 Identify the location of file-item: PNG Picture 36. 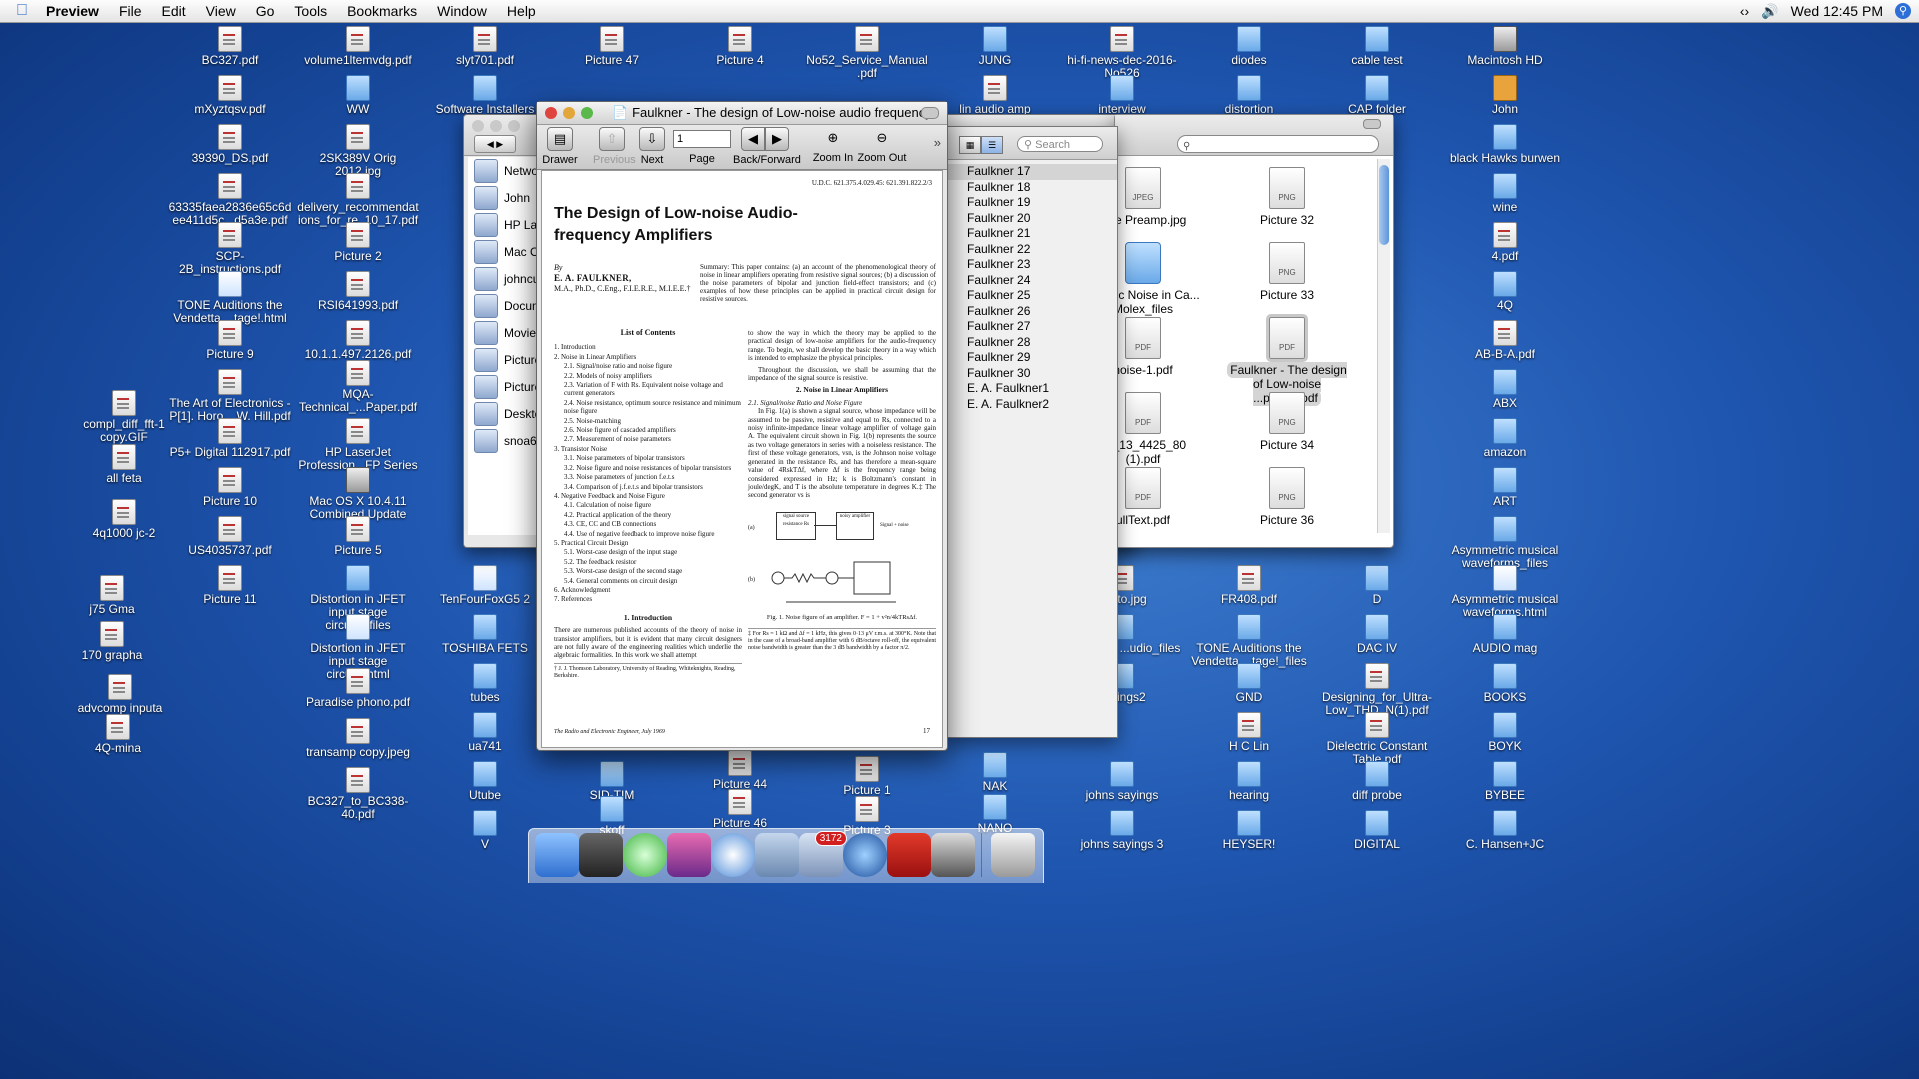
(1287, 497).